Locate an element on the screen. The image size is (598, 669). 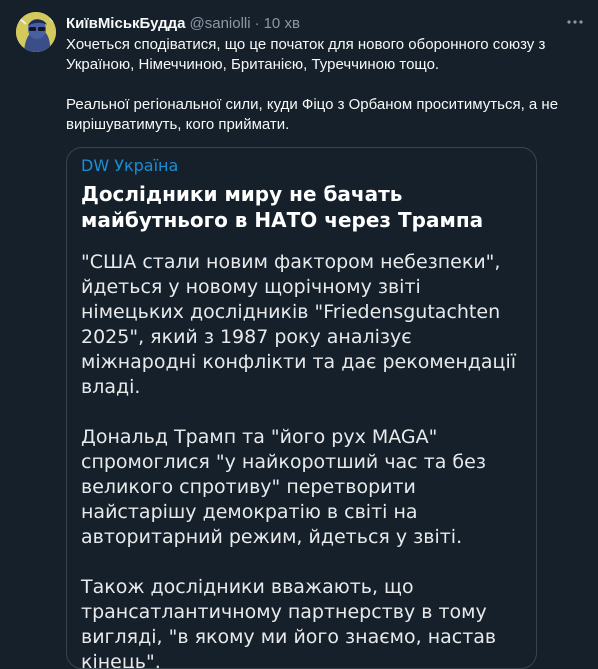
more-horizontal-icon is located at coordinates (575, 22).